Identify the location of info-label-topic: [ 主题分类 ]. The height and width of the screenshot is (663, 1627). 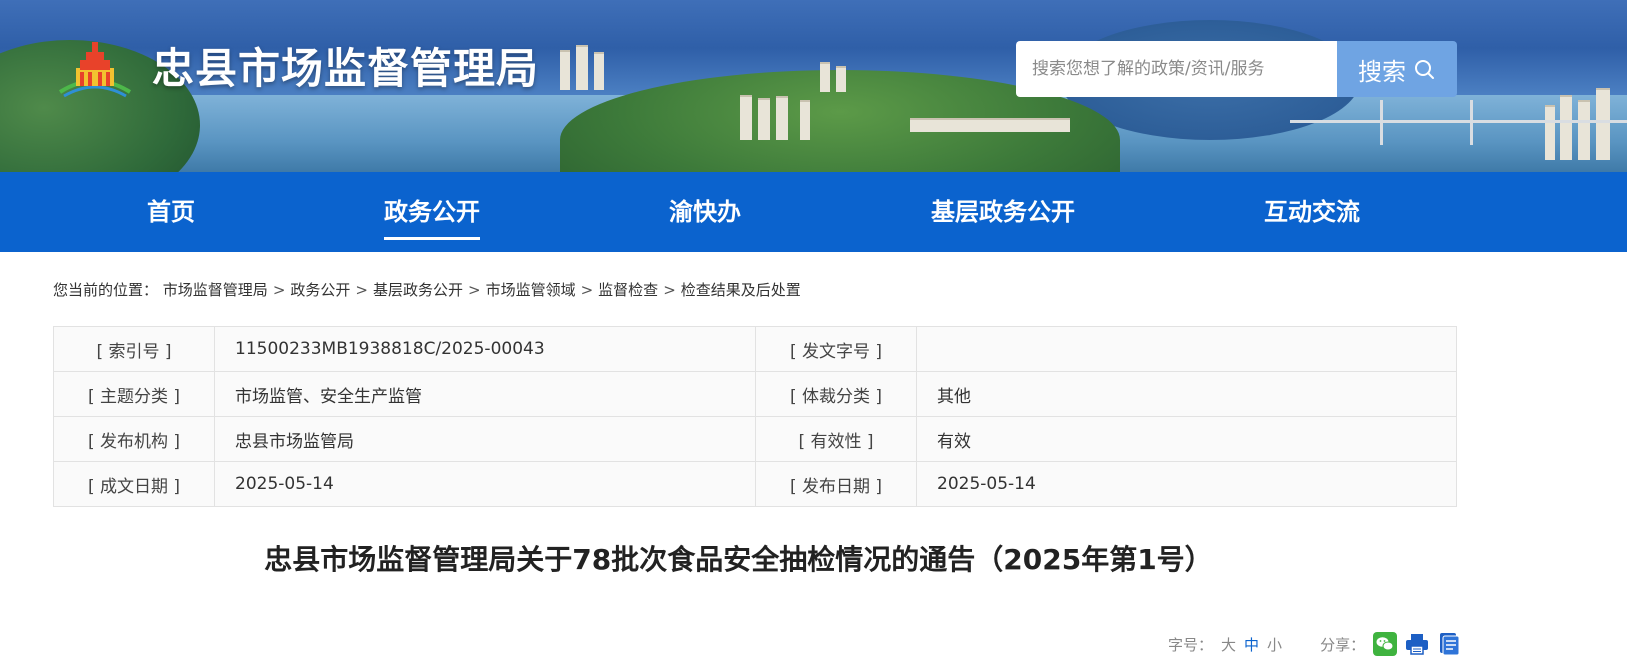
(134, 394).